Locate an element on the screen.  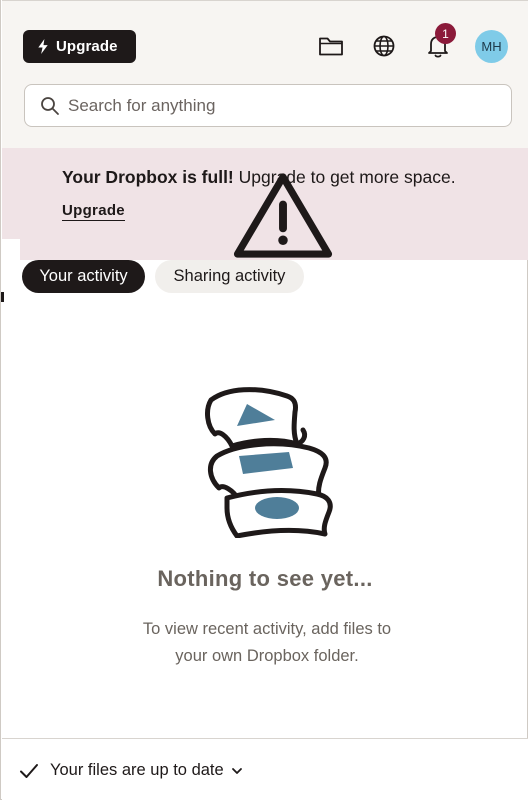
chevron-down-icon is located at coordinates (236, 770).